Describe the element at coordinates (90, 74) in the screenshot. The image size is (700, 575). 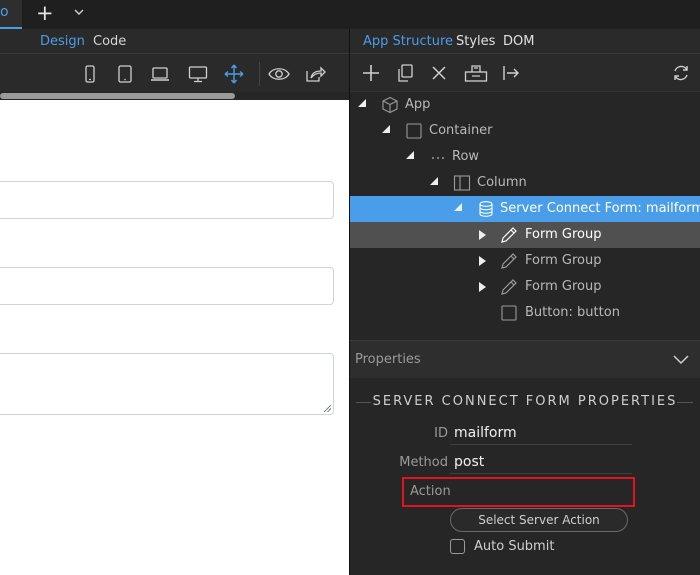
I see `phone-icon` at that location.